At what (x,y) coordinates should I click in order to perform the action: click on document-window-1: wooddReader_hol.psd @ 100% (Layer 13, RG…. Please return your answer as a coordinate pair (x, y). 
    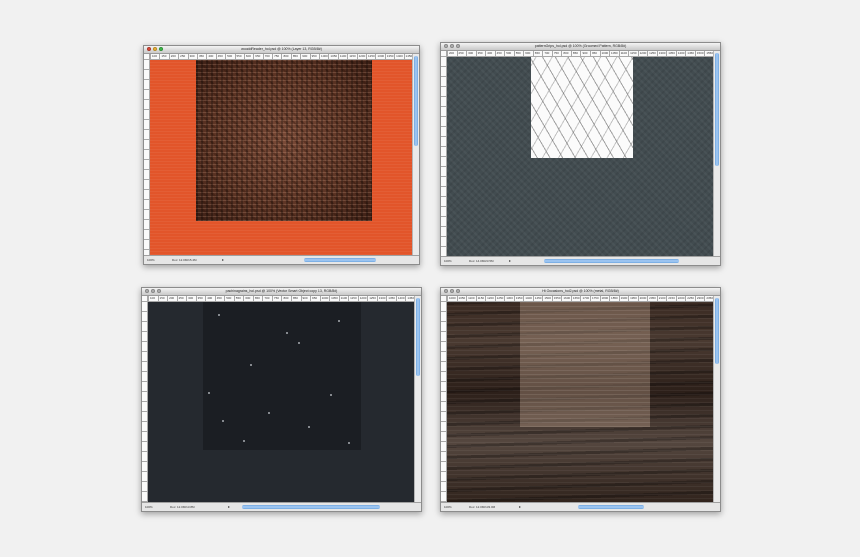
    Looking at the image, I should click on (281, 155).